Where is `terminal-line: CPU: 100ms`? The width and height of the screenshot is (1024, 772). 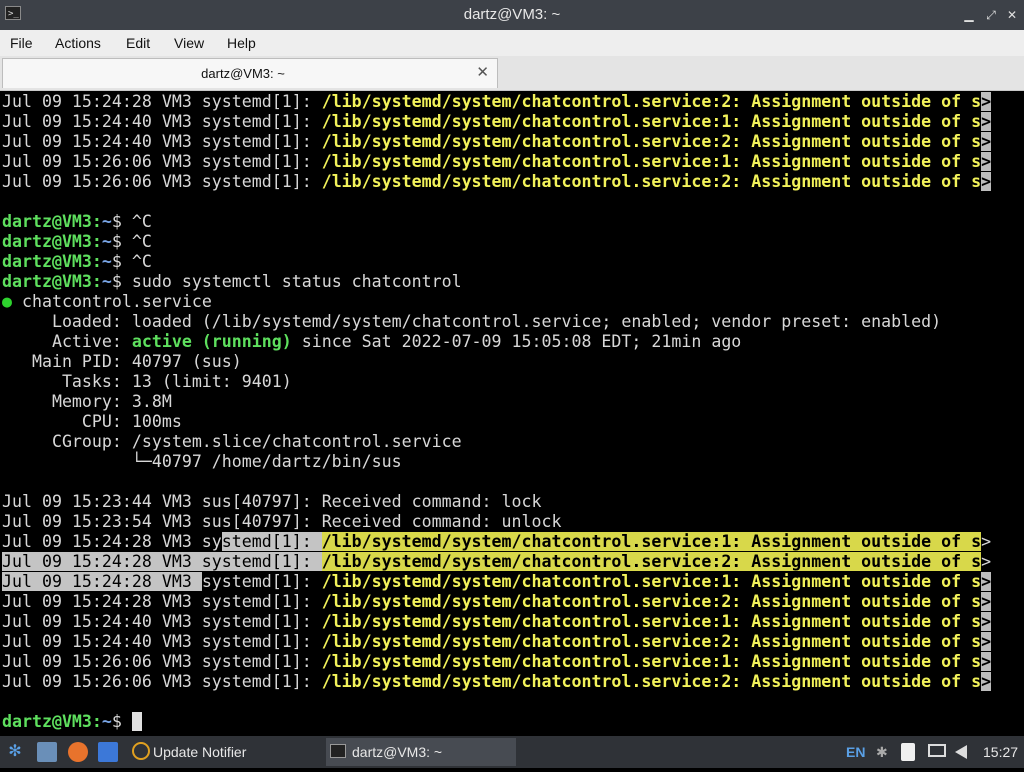 terminal-line: CPU: 100ms is located at coordinates (496, 422).